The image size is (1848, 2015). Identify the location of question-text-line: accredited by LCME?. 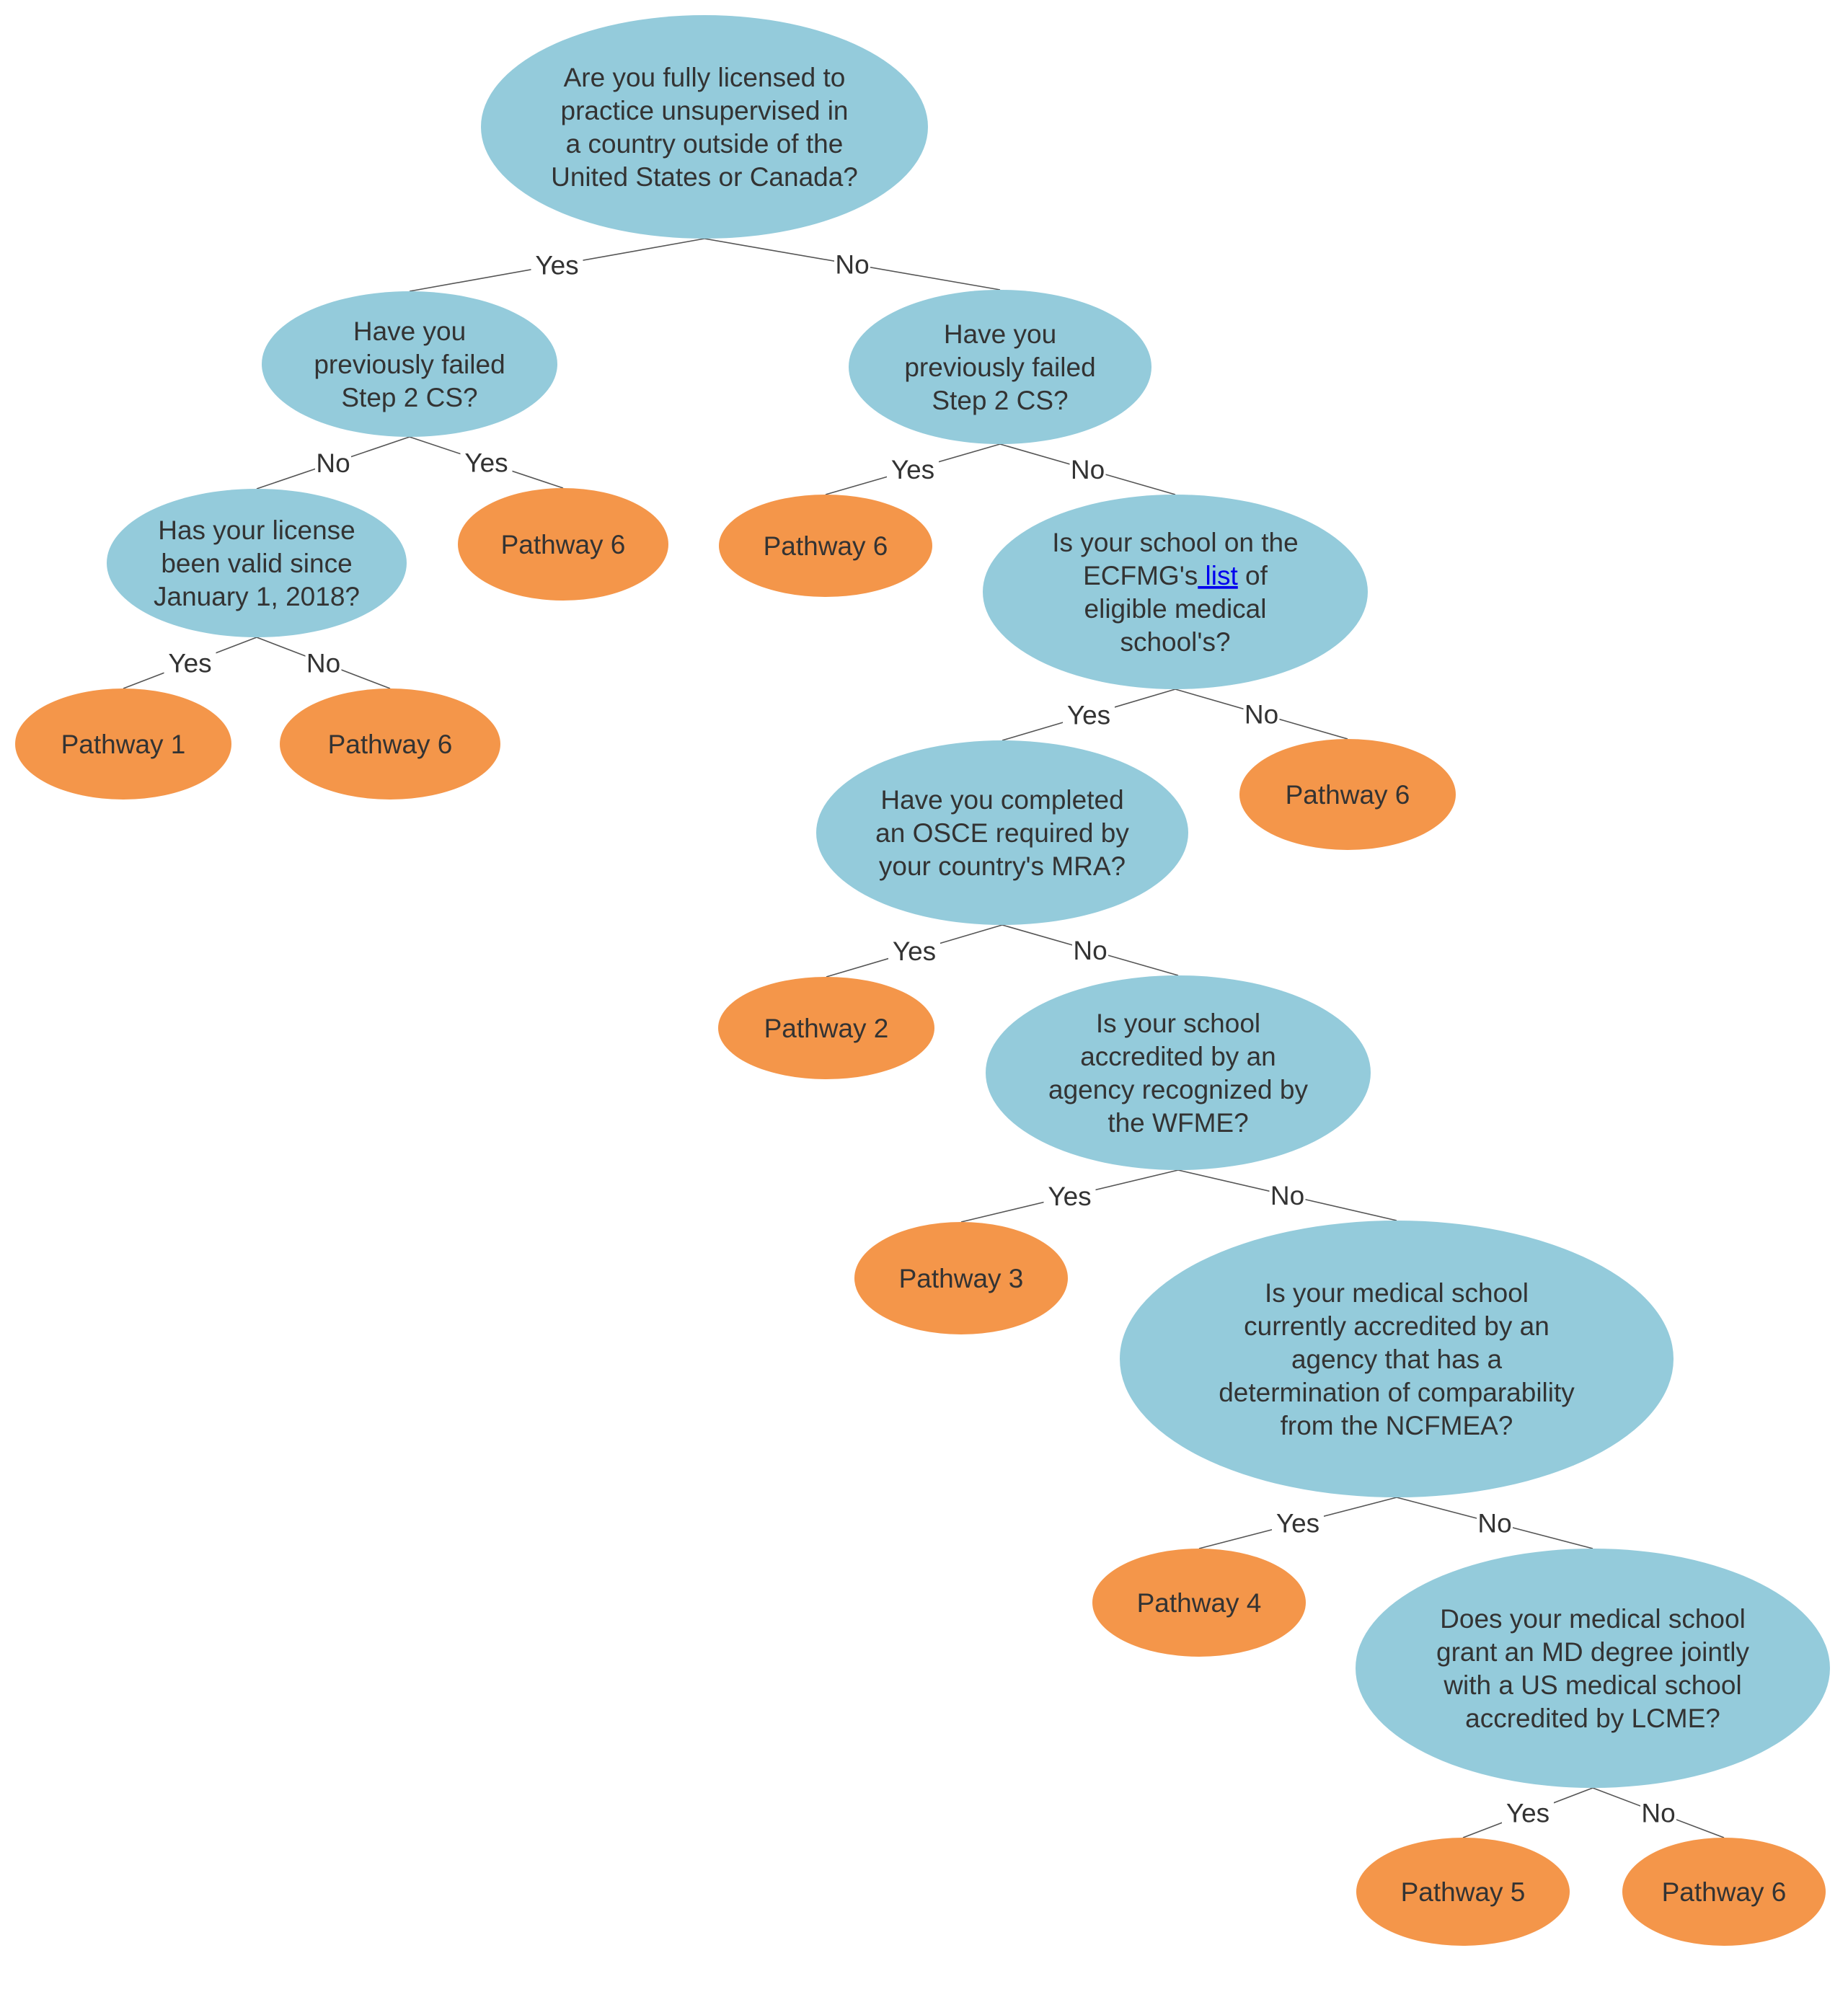
(1593, 1718).